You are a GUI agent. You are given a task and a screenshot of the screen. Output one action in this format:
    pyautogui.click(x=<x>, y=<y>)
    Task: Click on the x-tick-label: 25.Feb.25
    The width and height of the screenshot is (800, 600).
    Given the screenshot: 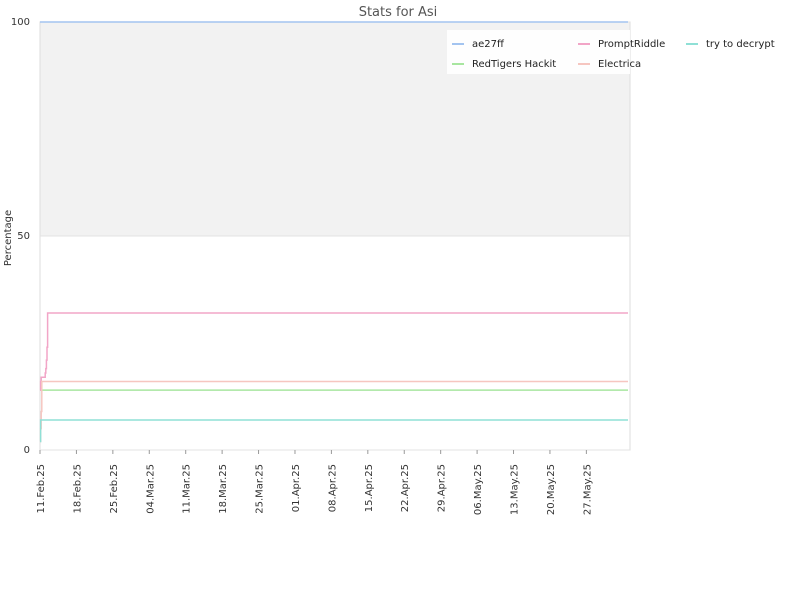 What is the action you would take?
    pyautogui.click(x=114, y=489)
    